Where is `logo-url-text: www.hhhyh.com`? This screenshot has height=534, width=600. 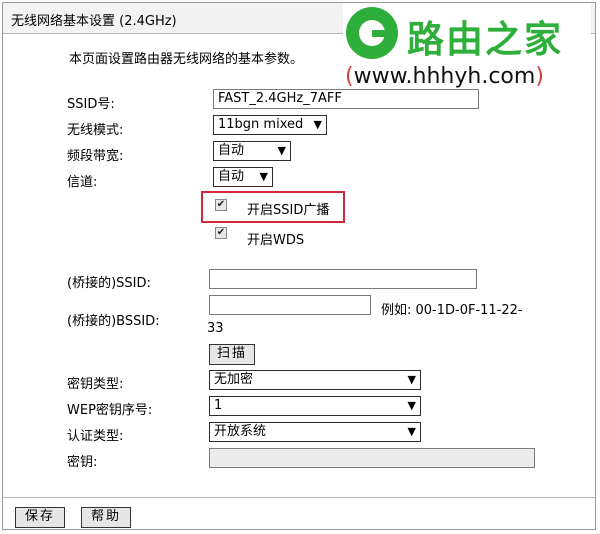
logo-url-text: www.hhhyh.com is located at coordinates (444, 76).